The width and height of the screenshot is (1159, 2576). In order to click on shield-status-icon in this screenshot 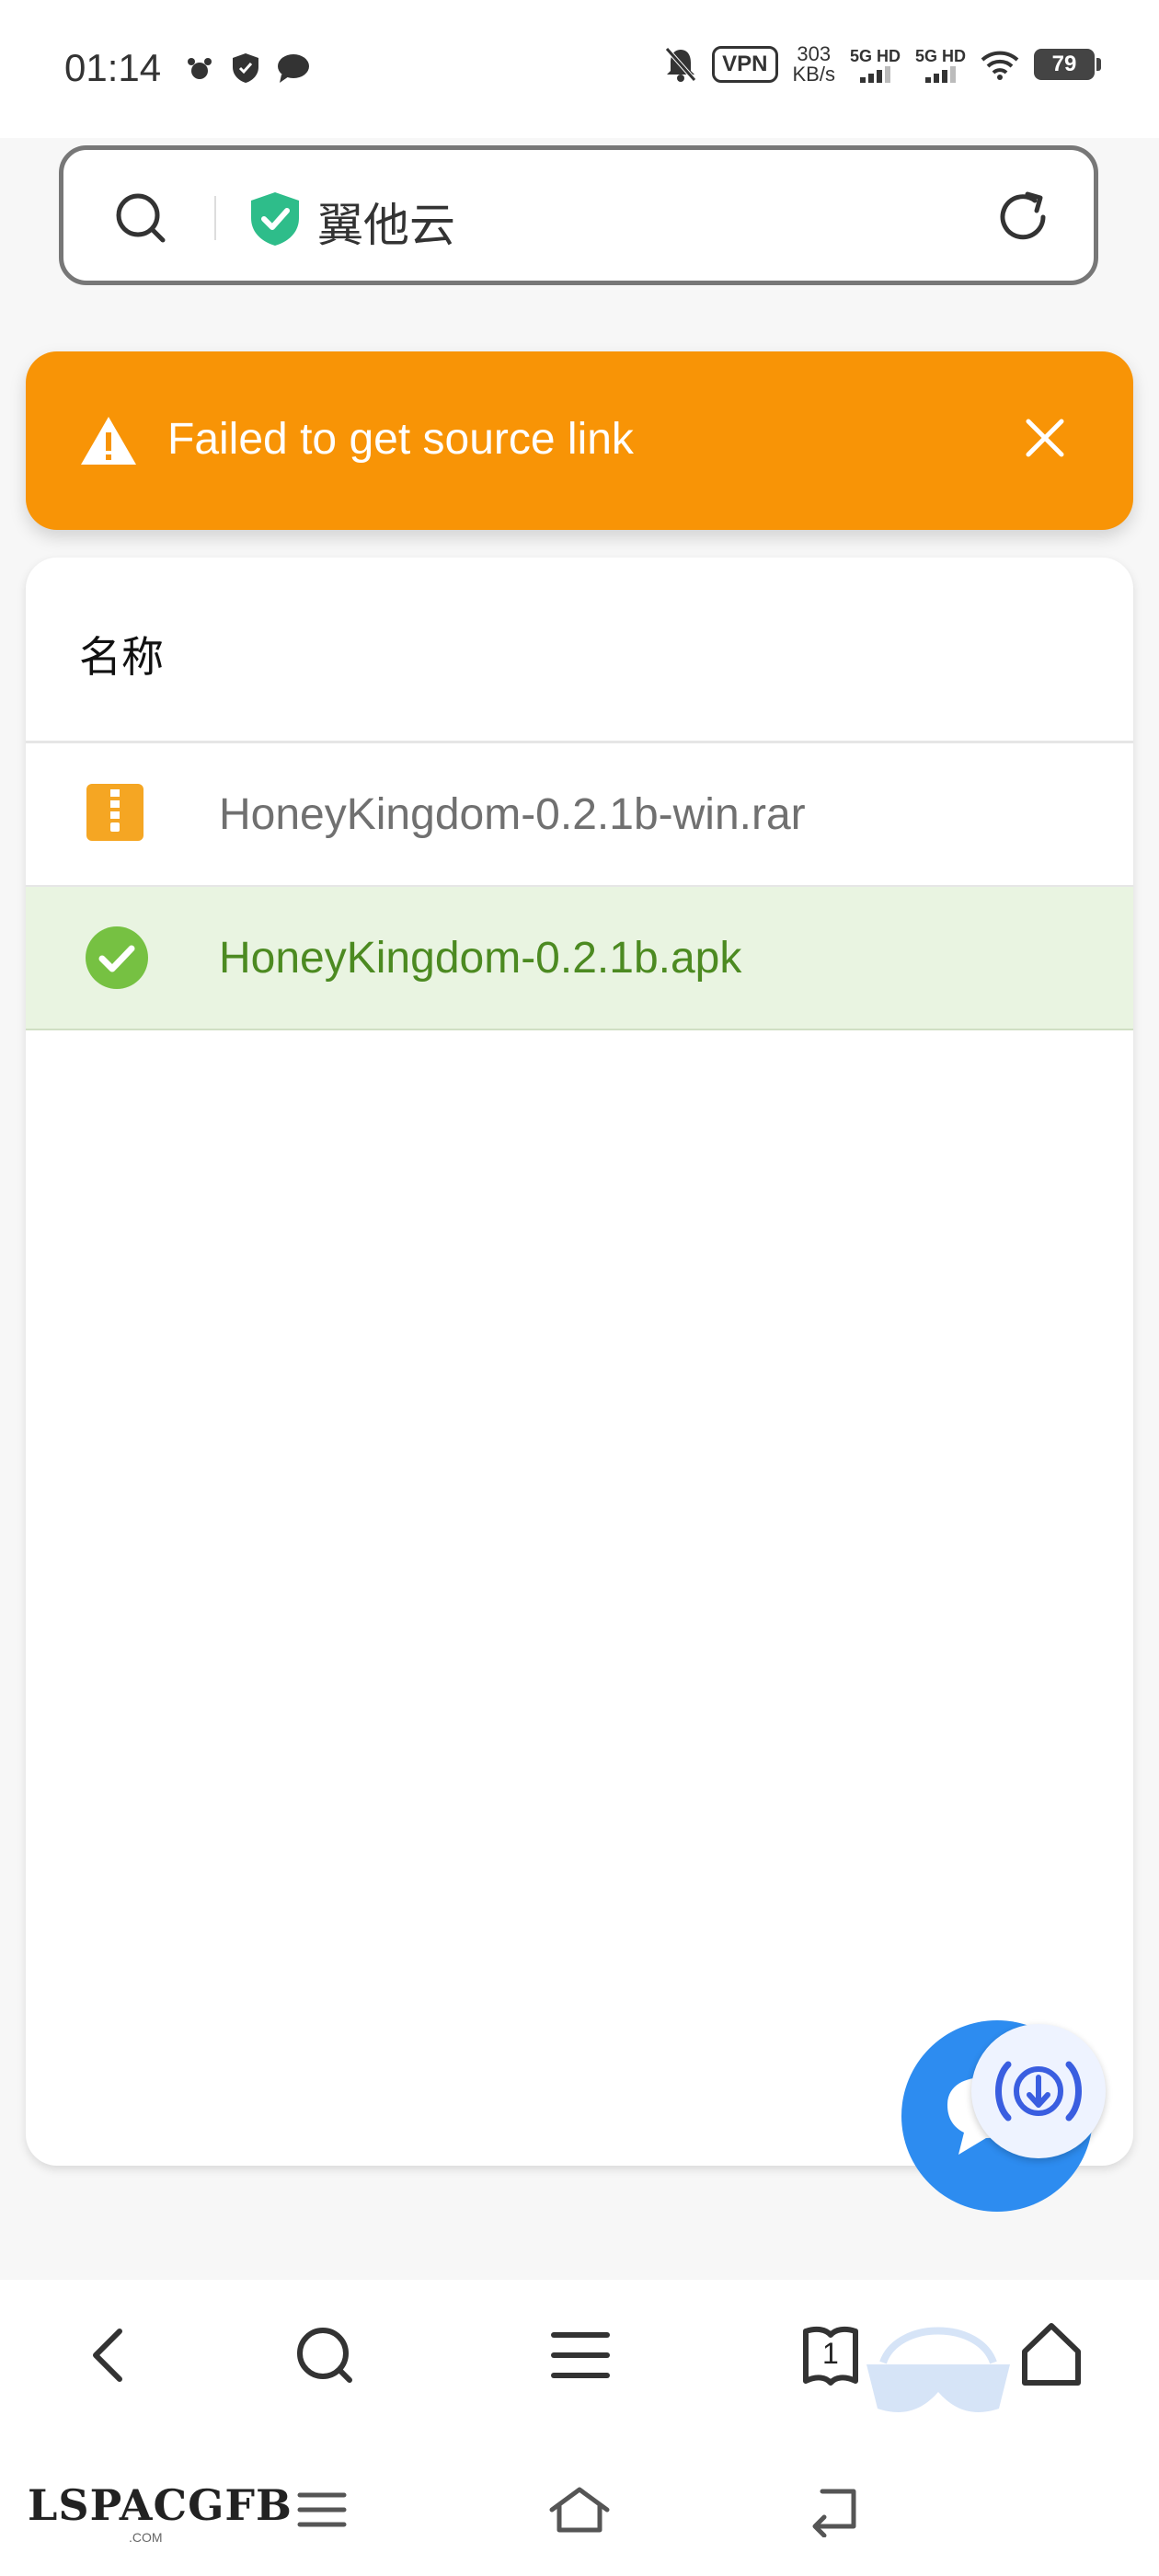, I will do `click(245, 68)`.